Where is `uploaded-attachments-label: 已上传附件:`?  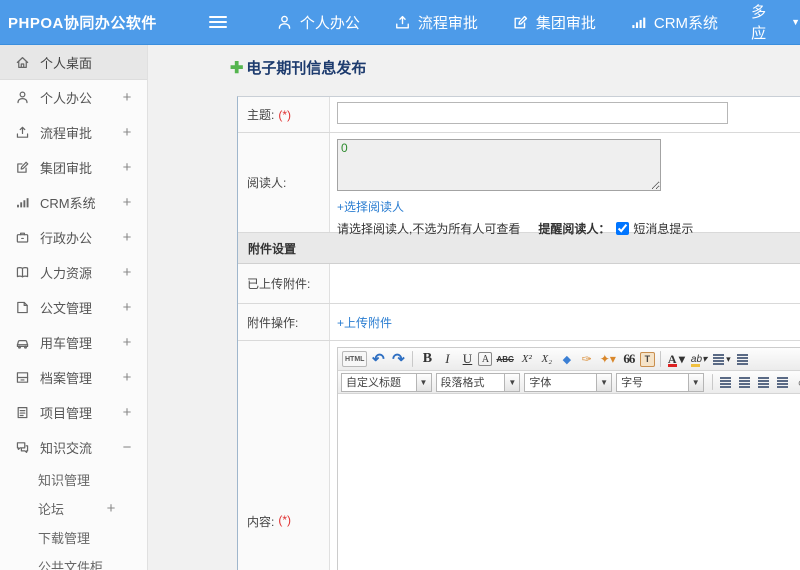 uploaded-attachments-label: 已上传附件: is located at coordinates (284, 283).